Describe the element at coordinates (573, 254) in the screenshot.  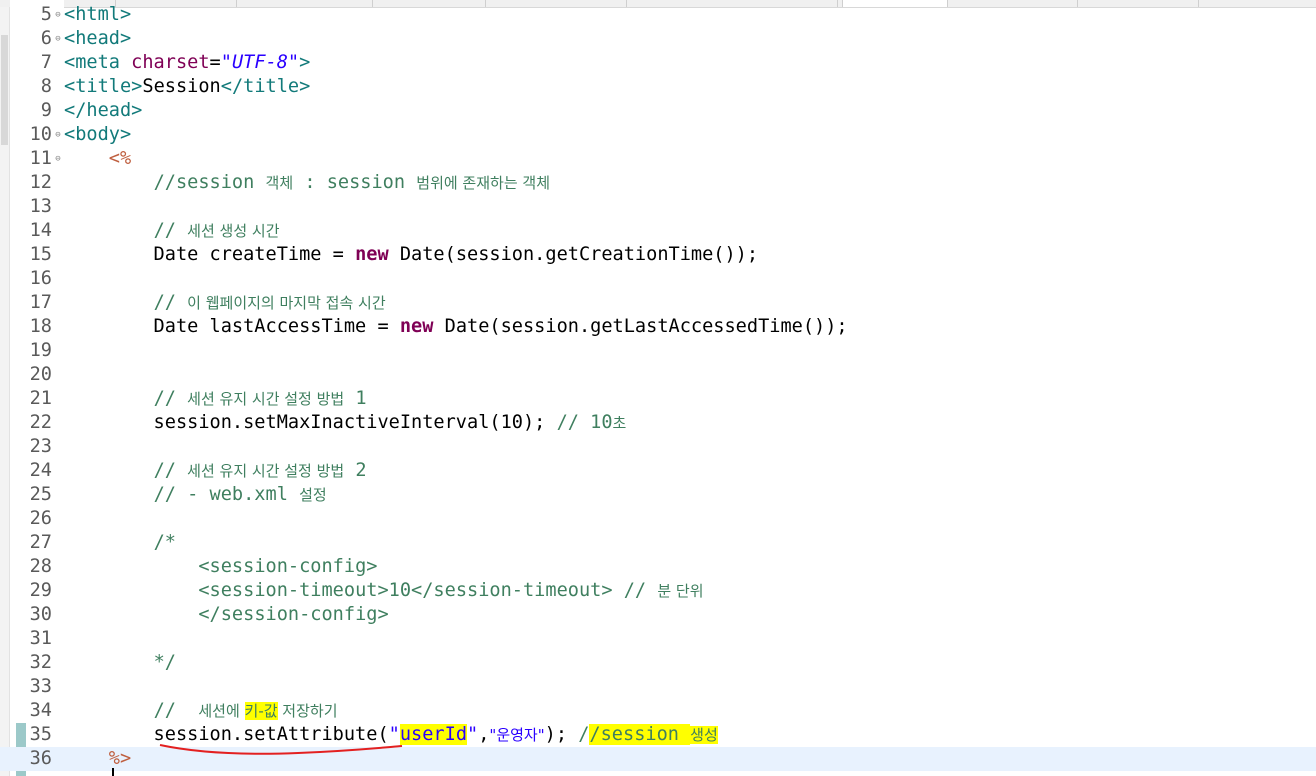
I see `code-token: Date(session.getCreationTime());` at that location.